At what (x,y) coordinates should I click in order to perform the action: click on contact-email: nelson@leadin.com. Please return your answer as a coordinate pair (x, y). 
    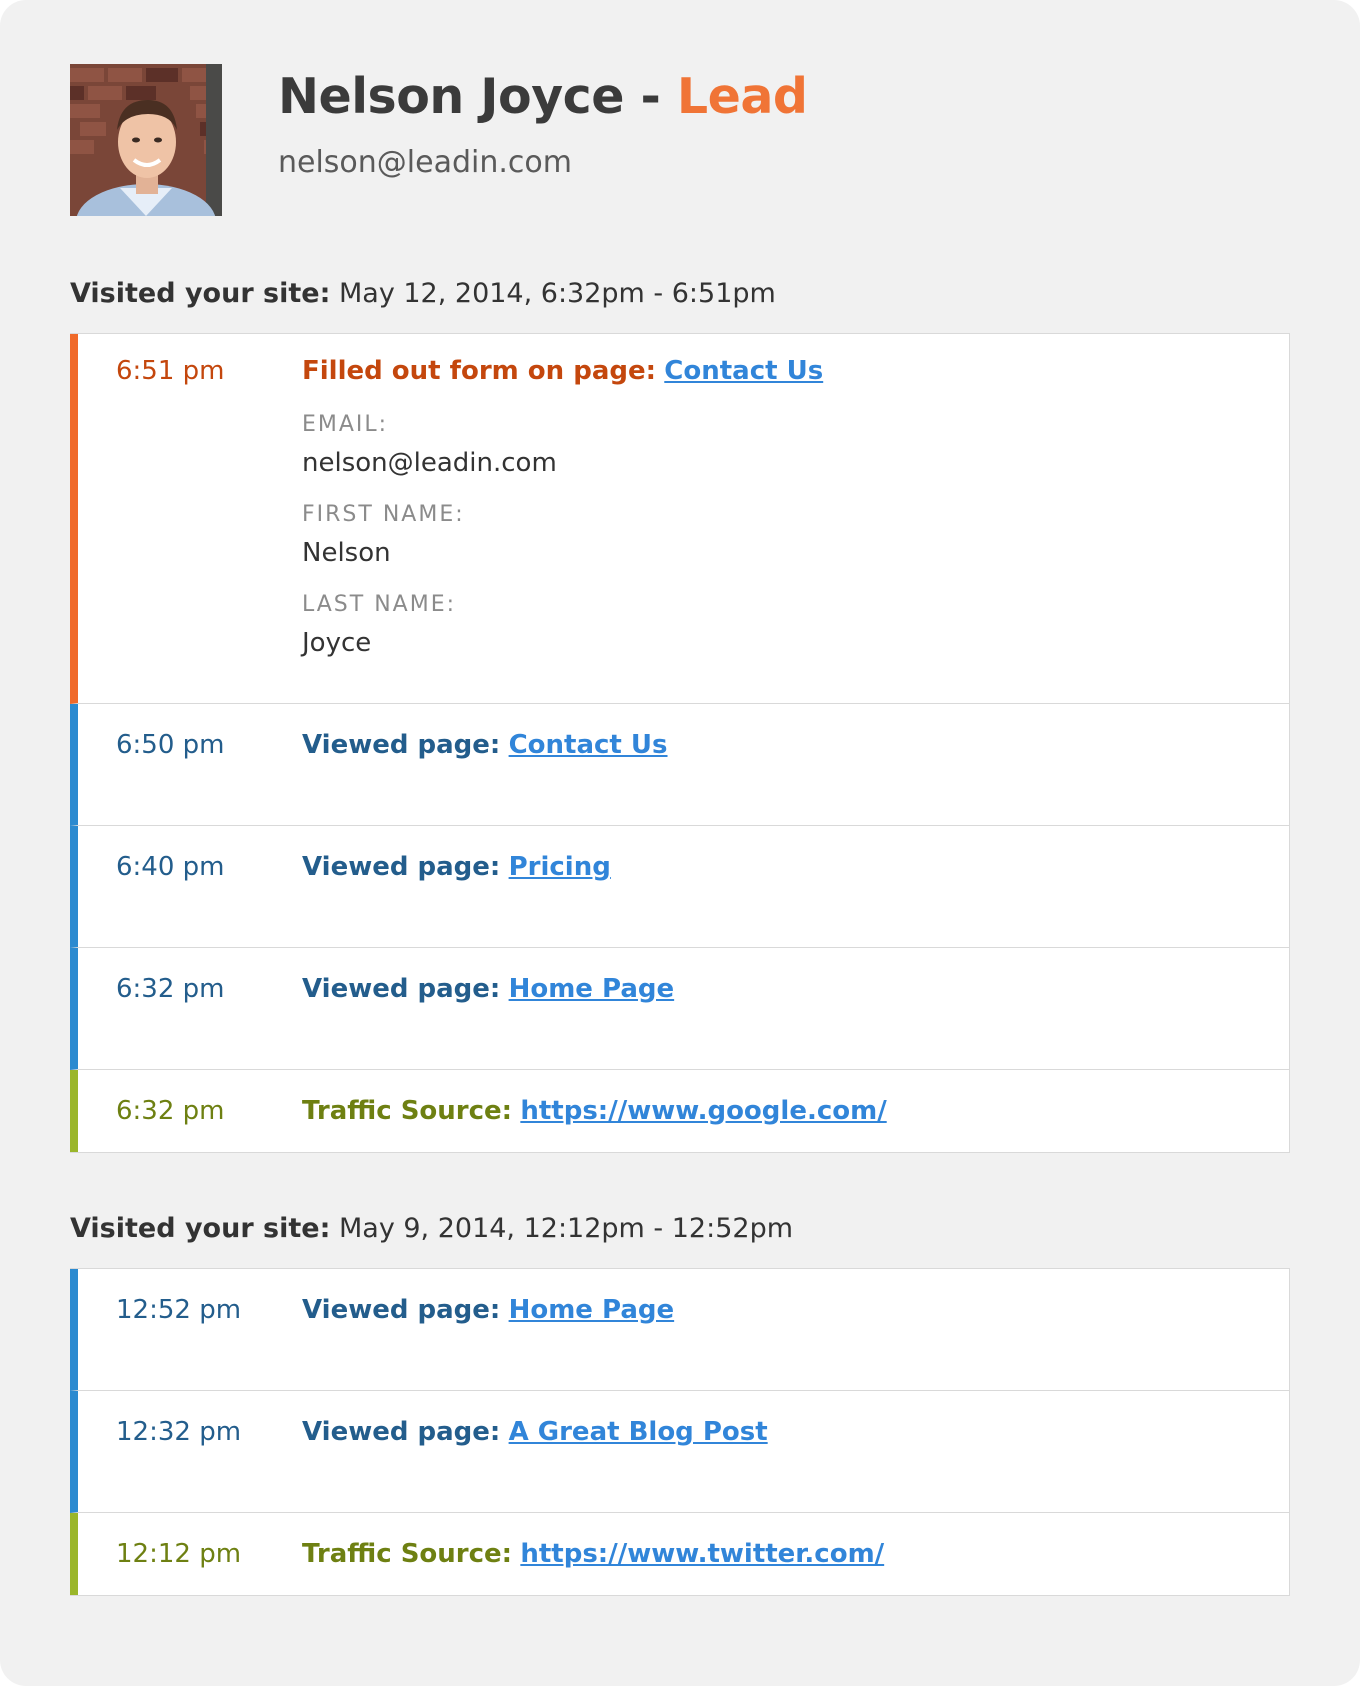
    Looking at the image, I should click on (425, 162).